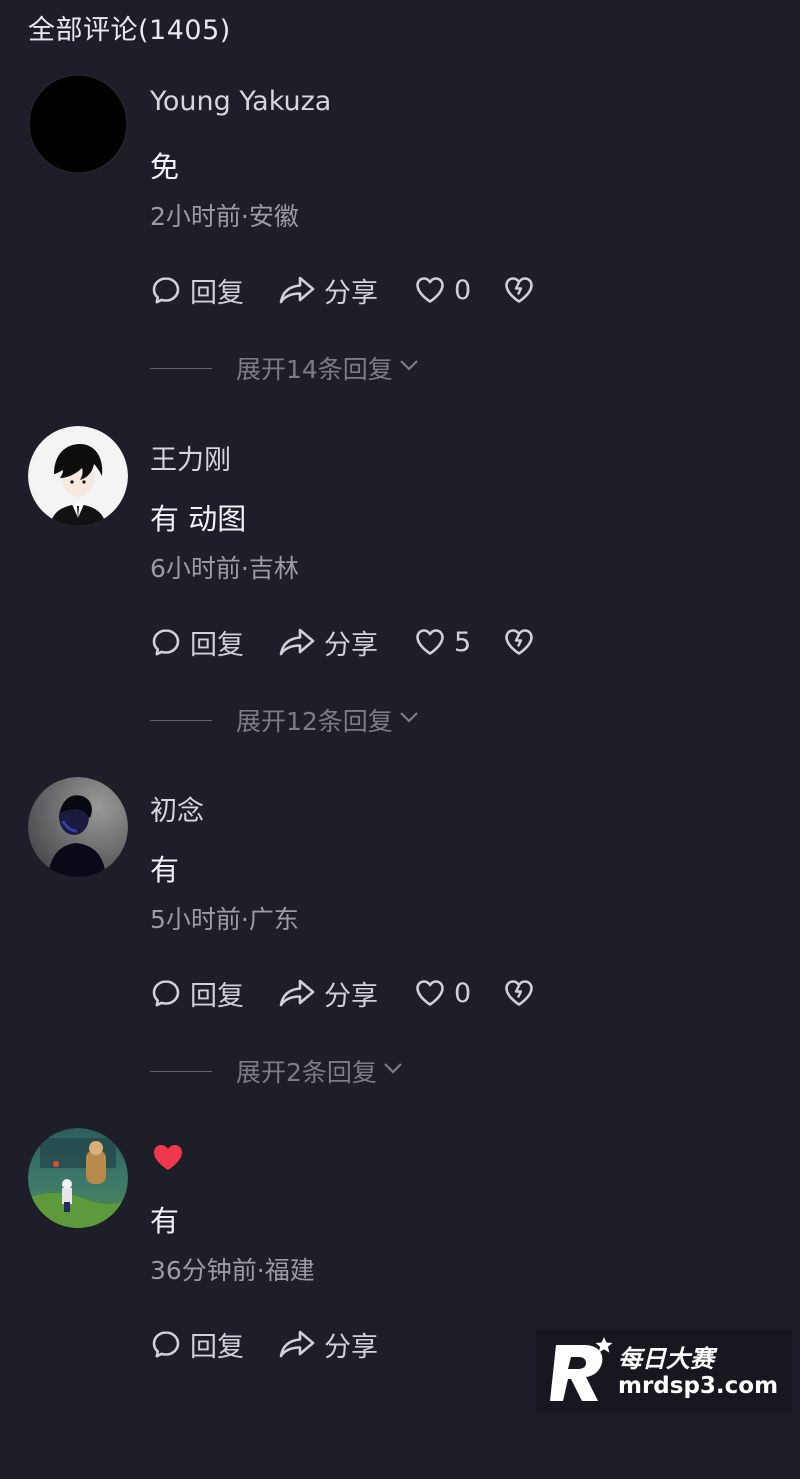 This screenshot has height=1479, width=800. Describe the element at coordinates (306, 1072) in the screenshot. I see `expand-replies-label: 展开2条回复` at that location.